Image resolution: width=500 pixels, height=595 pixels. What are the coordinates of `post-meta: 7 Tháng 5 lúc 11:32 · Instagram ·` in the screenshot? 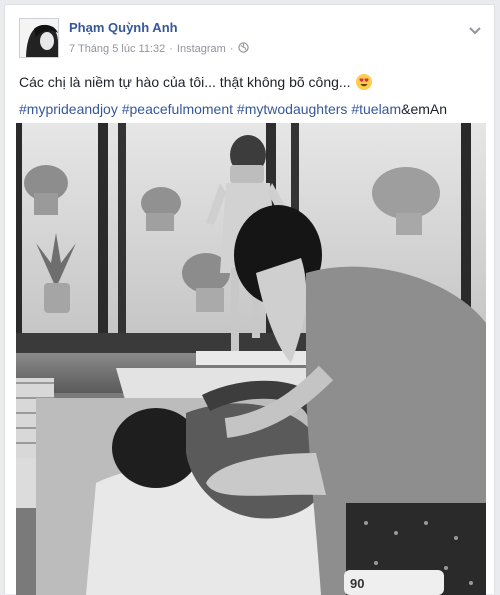 It's located at (159, 49).